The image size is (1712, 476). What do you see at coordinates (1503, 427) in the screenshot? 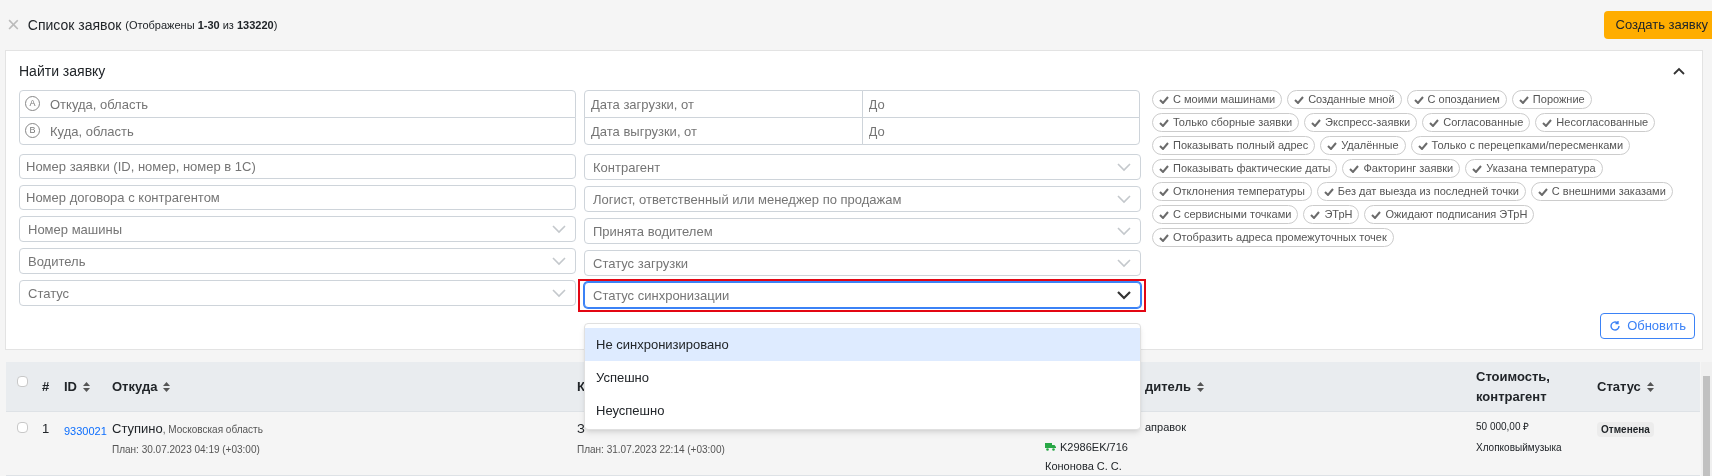
I see `cost-amount: 50 000,00 ₽` at bounding box center [1503, 427].